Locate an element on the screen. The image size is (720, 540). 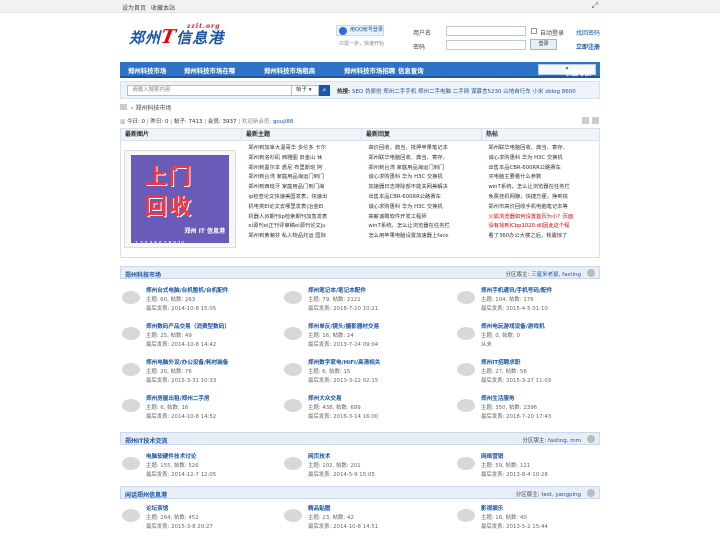
forum-last-post: 从未 is located at coordinates (486, 344).